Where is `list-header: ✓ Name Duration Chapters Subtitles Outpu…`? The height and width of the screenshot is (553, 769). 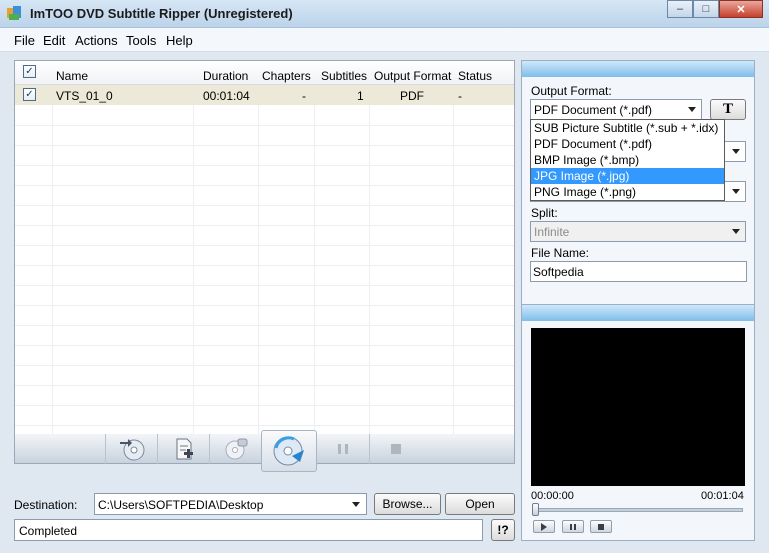
list-header: ✓ Name Duration Chapters Subtitles Outpu… is located at coordinates (264, 73).